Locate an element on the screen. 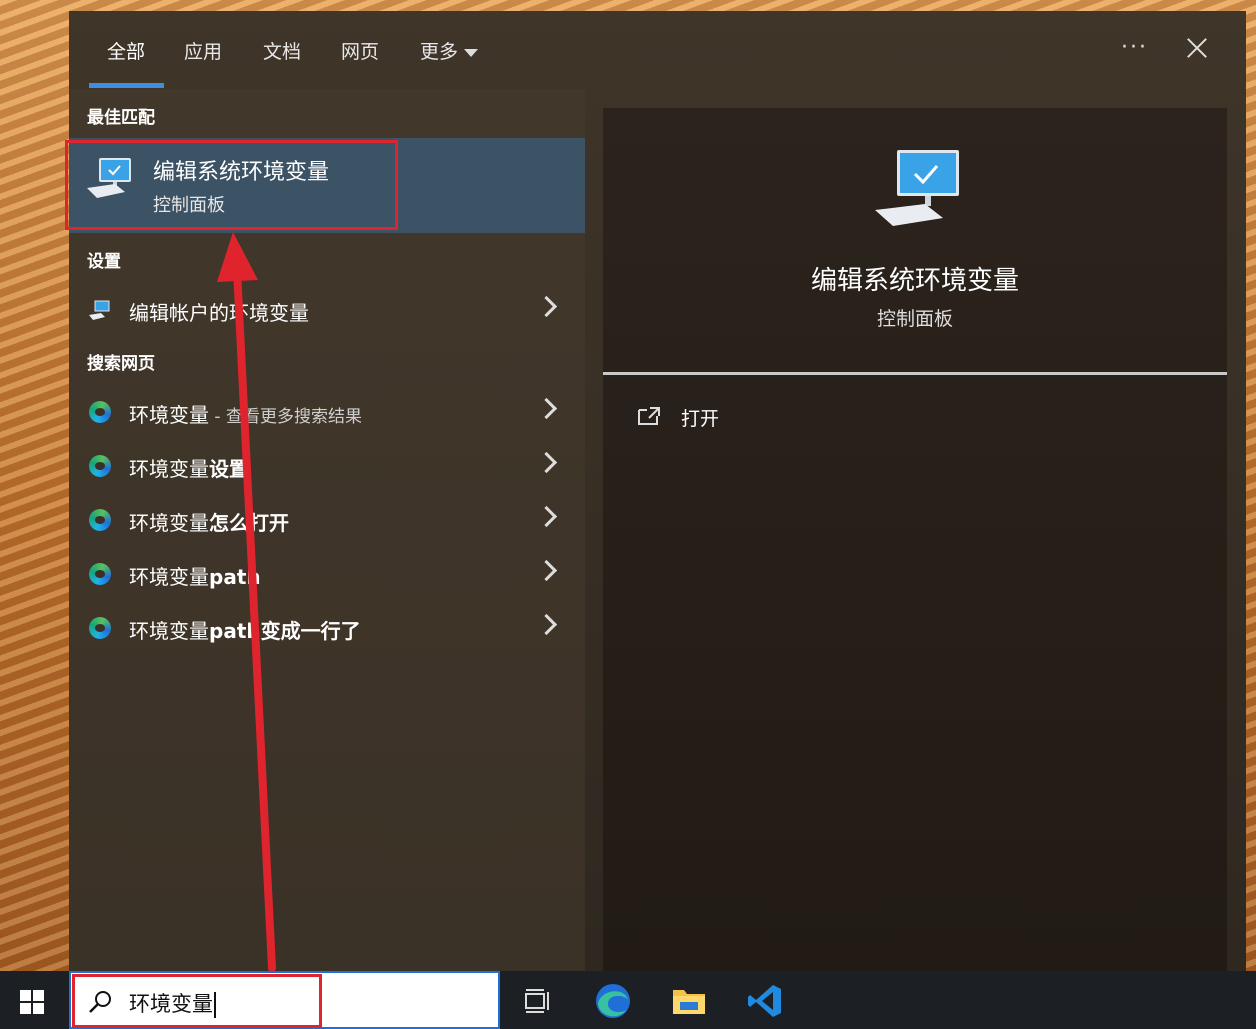 Image resolution: width=1256 pixels, height=1029 pixels. open-action-label: 打开 is located at coordinates (700, 419).